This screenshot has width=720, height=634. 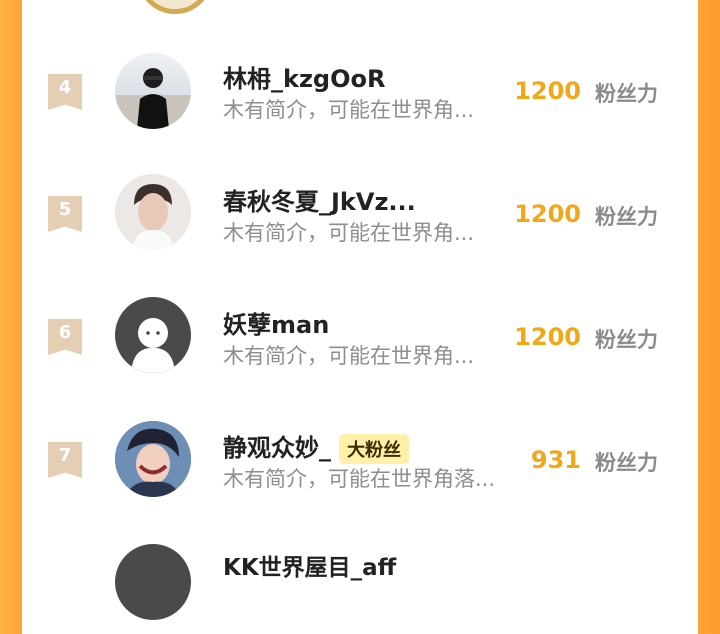 What do you see at coordinates (360, 584) in the screenshot?
I see `ranking-row: KK世界屋目_aff` at bounding box center [360, 584].